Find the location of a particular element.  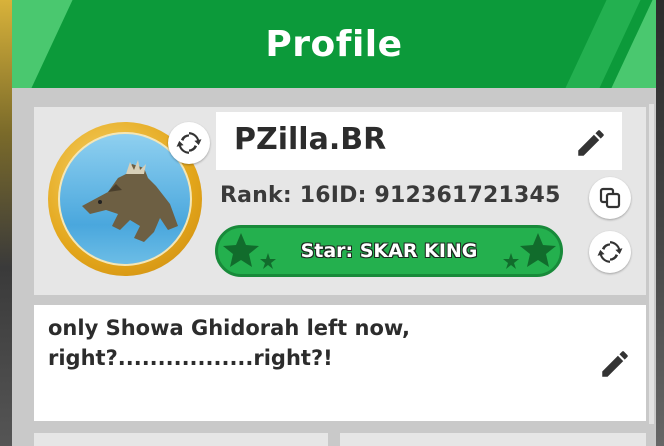

page-title: Profile is located at coordinates (334, 44).